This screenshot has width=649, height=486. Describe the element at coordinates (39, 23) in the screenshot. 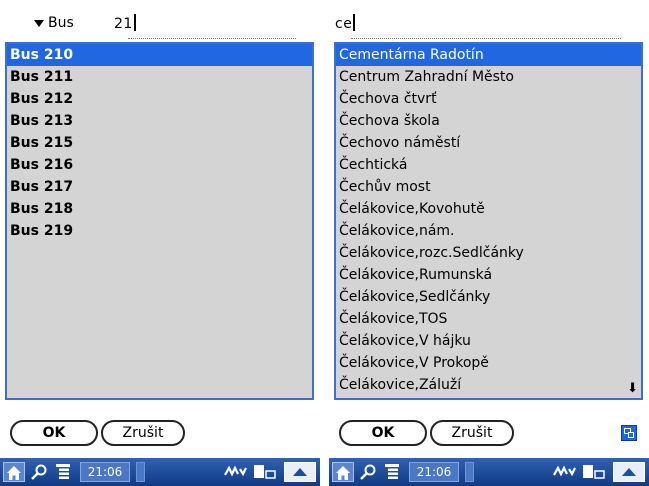

I see `triangle-down-icon` at that location.